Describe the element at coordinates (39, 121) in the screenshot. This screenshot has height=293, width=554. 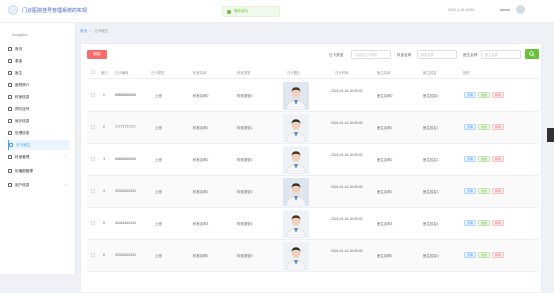
I see `sidebar-item-6: 就诊信息` at that location.